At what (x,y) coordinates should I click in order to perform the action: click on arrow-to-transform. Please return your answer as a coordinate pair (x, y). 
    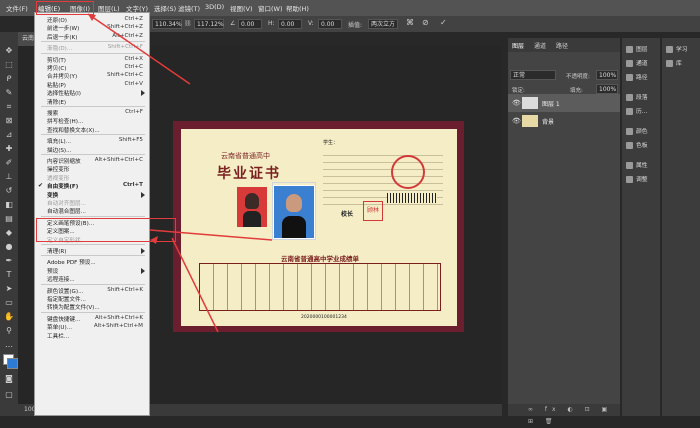
    Looking at the image, I should click on (195, 285).